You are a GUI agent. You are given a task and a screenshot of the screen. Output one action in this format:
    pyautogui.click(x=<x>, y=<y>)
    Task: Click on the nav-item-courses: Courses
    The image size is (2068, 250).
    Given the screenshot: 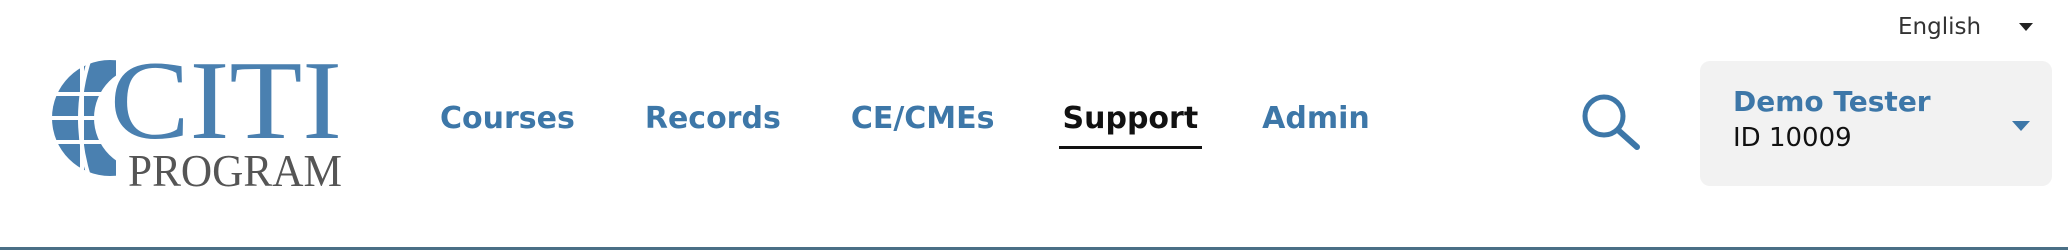 What is the action you would take?
    pyautogui.click(x=507, y=119)
    